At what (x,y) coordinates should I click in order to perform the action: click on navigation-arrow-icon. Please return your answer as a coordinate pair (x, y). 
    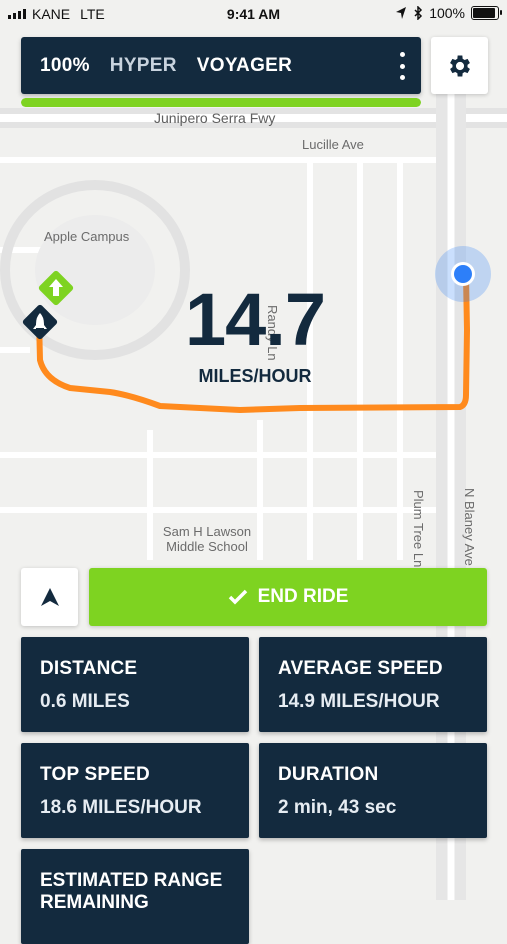
    Looking at the image, I should click on (49, 597).